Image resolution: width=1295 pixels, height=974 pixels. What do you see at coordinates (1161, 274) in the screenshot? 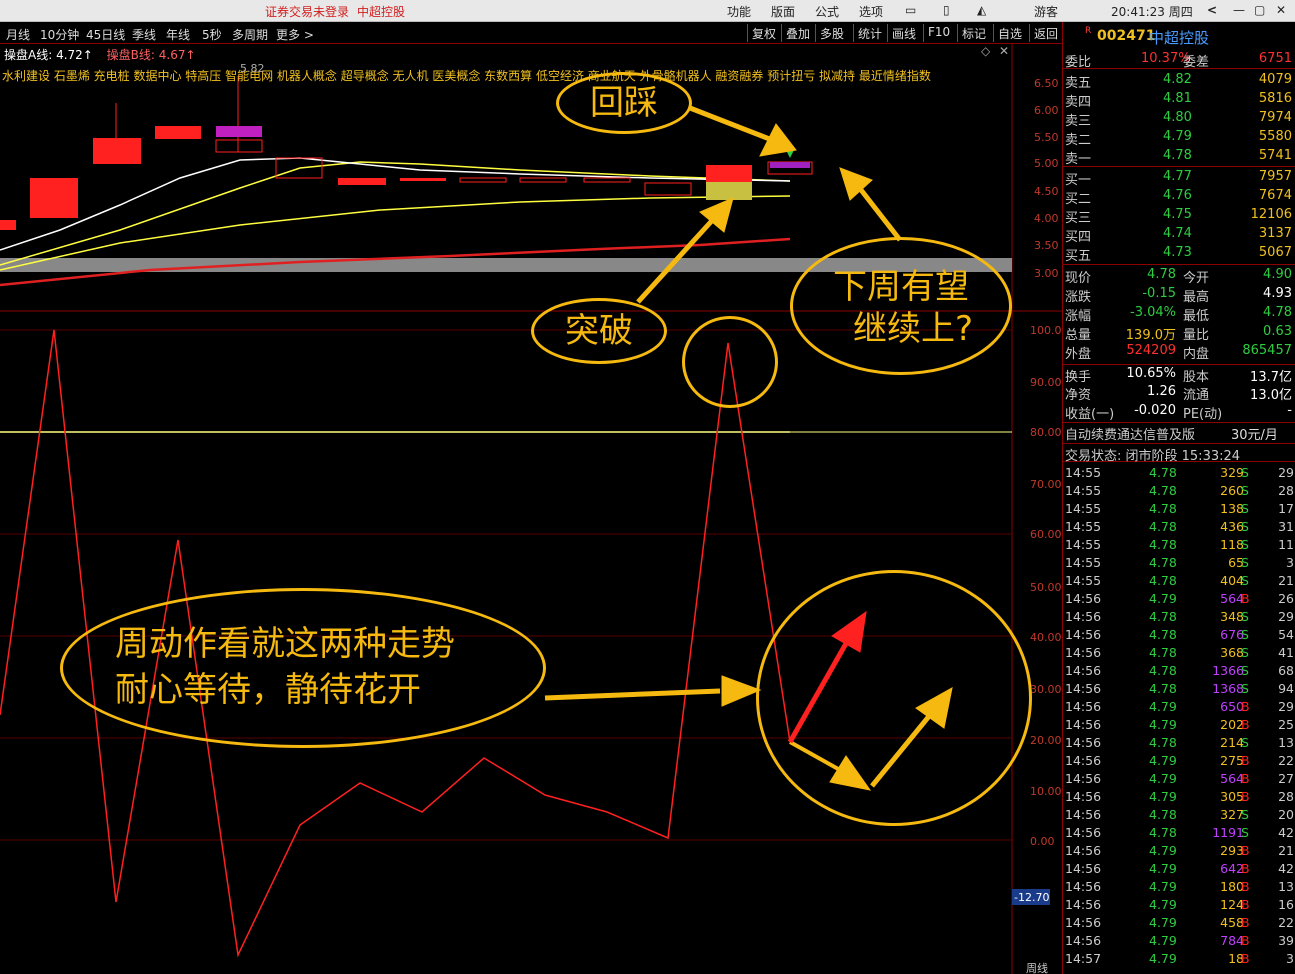
I see `stat-value: 4.78` at bounding box center [1161, 274].